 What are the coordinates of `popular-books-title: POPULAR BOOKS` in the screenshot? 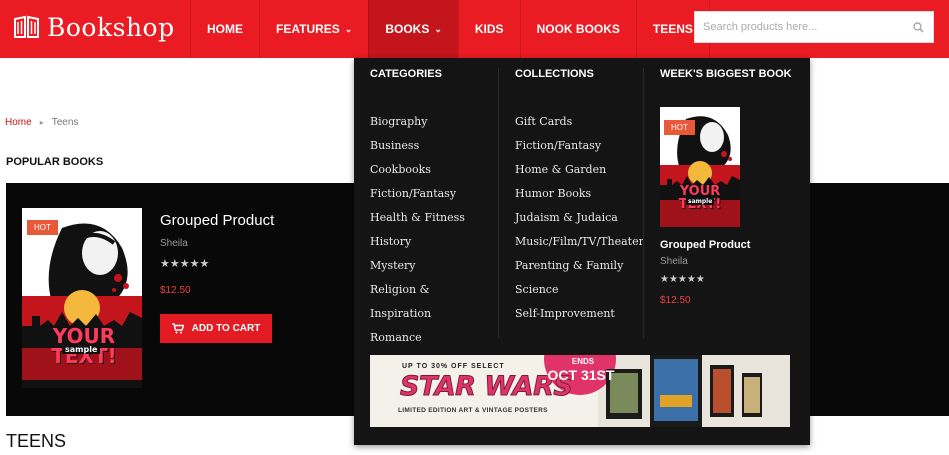 It's located at (55, 162).